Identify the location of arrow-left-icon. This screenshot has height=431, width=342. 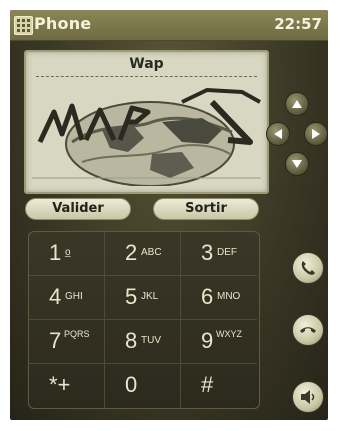
(278, 134).